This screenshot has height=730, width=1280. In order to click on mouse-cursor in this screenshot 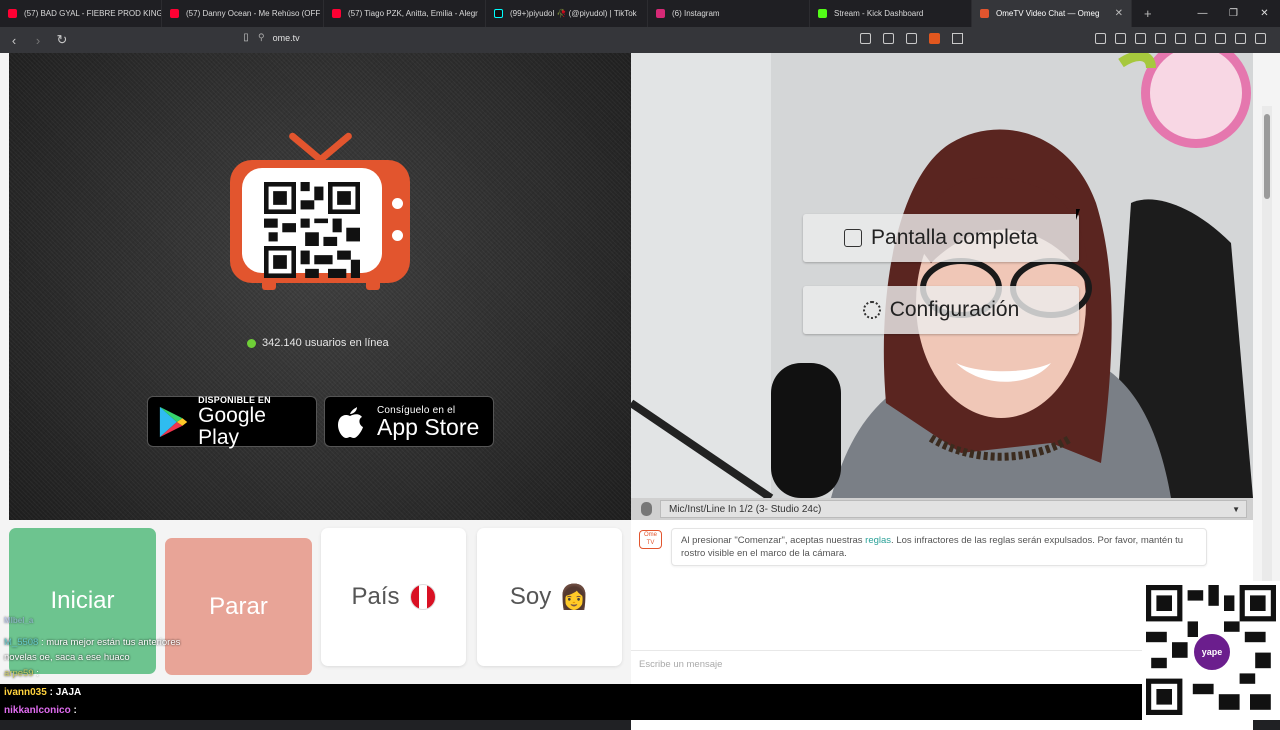, I will do `click(1080, 214)`.